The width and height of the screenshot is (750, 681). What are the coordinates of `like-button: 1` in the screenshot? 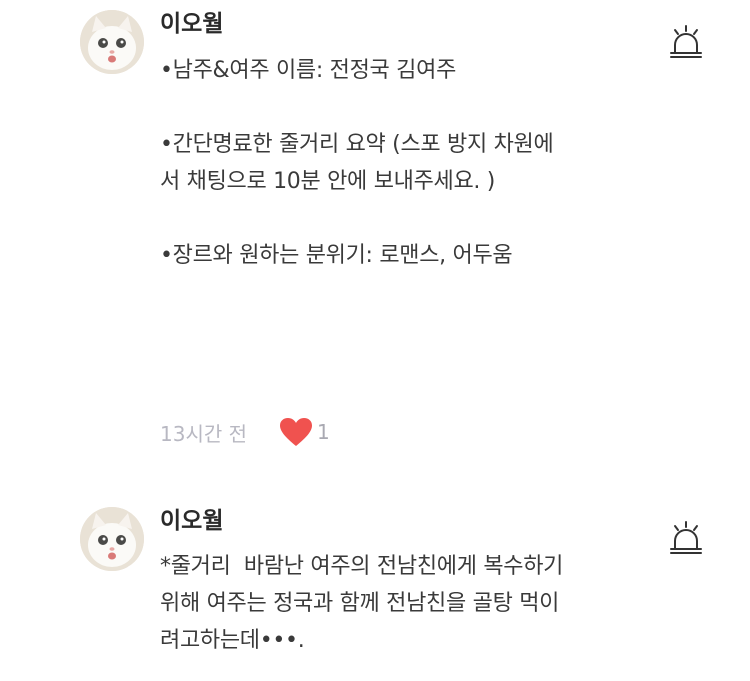 It's located at (304, 432).